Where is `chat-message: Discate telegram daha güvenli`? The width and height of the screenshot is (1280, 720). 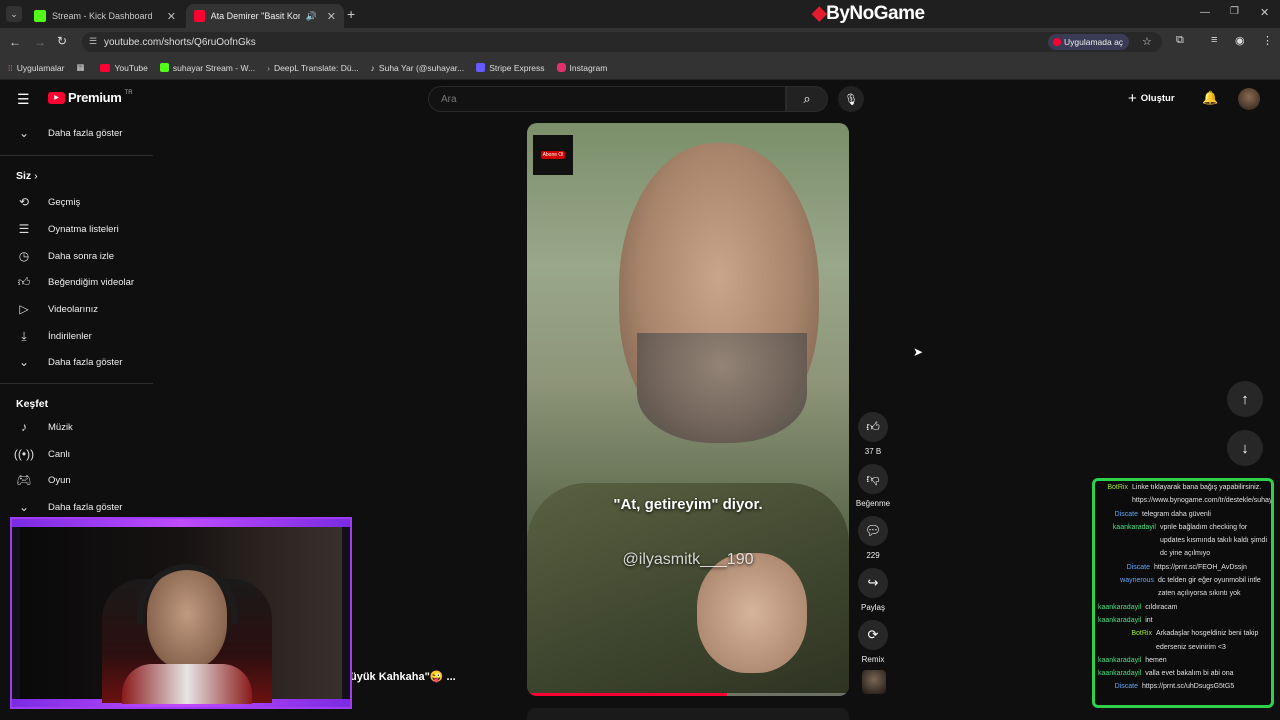 chat-message: Discate telegram daha güvenli is located at coordinates (1183, 514).